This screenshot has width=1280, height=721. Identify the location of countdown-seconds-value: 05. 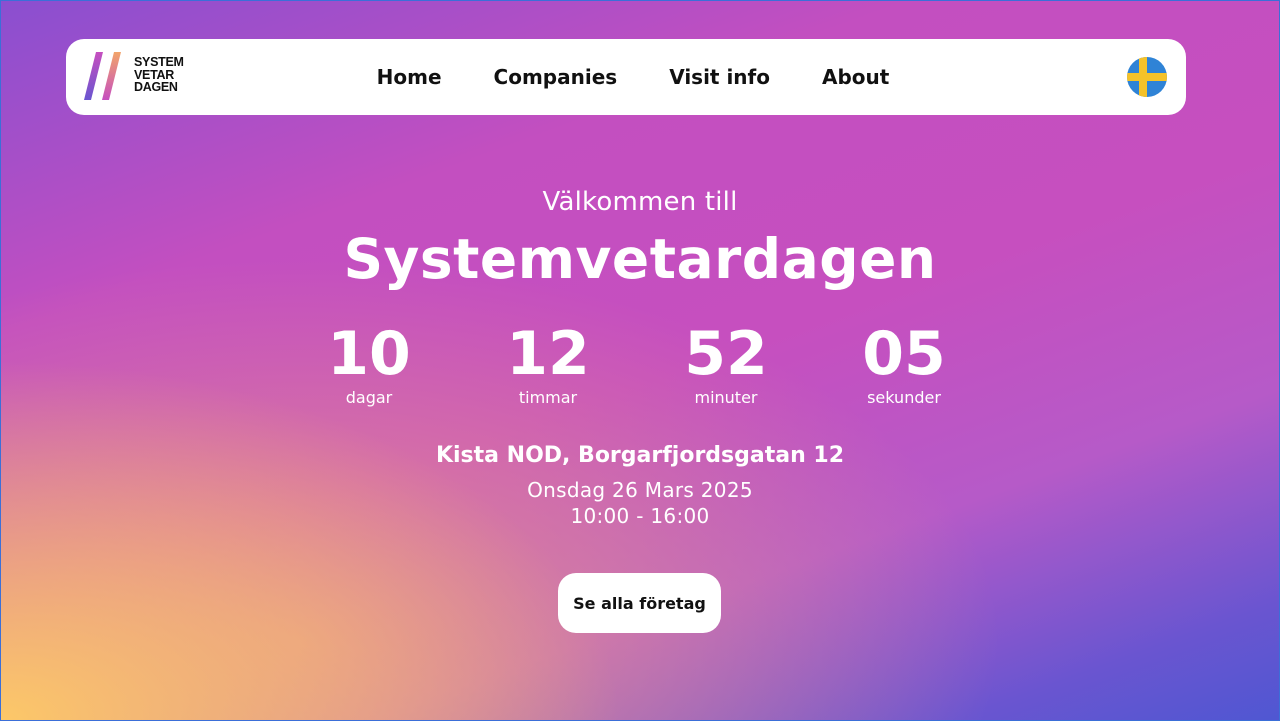
(904, 354).